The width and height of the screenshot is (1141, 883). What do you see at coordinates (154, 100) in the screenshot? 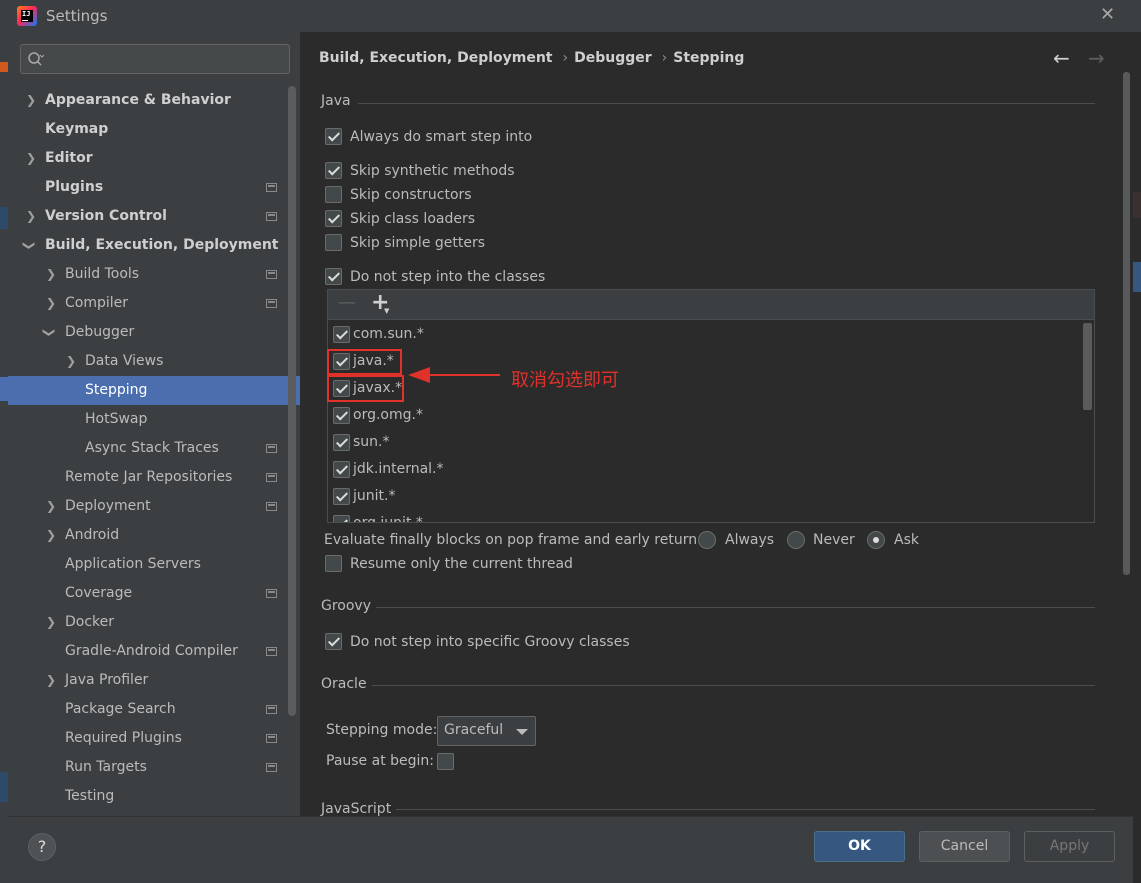
I see `sidebar-item-appearance-behavior: ❯ Appearance & Behavior` at bounding box center [154, 100].